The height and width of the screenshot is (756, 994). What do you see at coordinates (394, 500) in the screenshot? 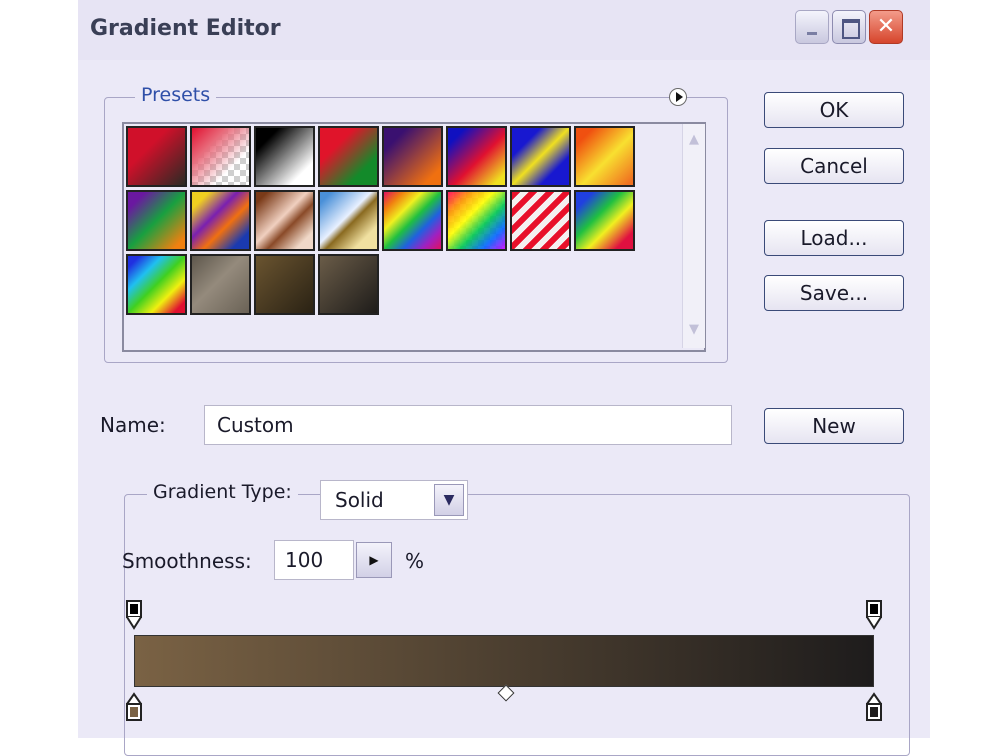
I see `gradient-type-select: Solid ▼` at bounding box center [394, 500].